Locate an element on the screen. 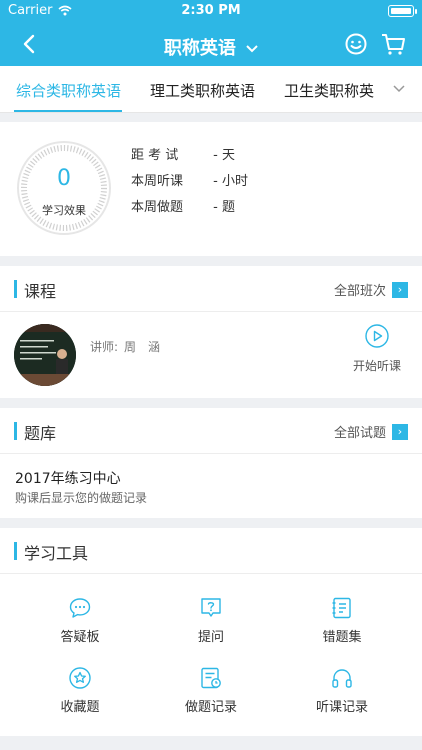 The image size is (422, 750). star-icon is located at coordinates (80, 678).